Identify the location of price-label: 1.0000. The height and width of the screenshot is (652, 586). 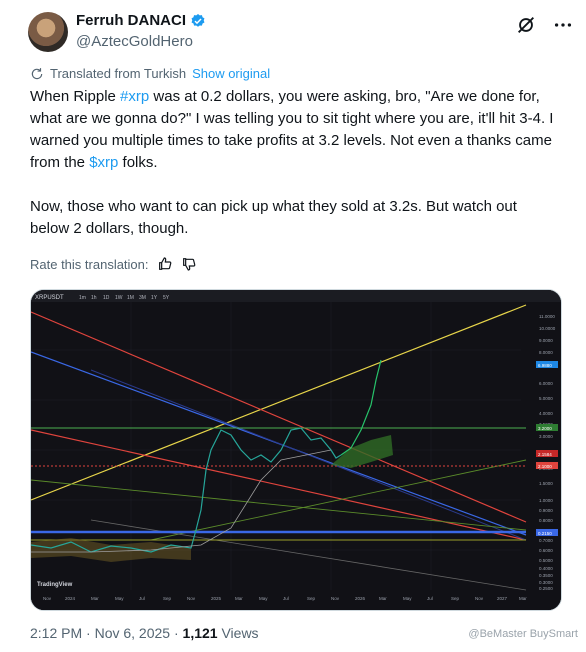
(546, 500).